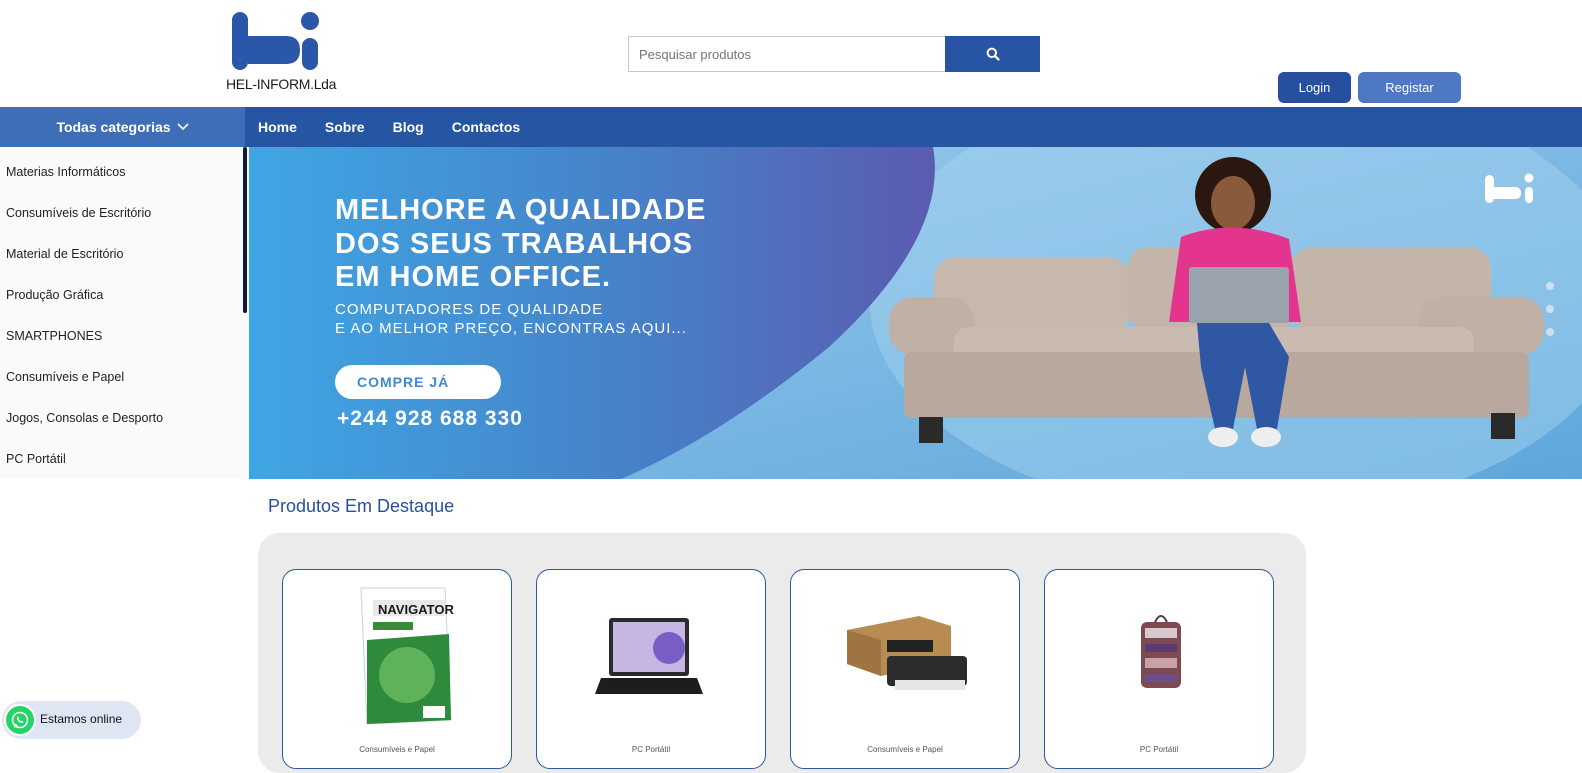 The width and height of the screenshot is (1582, 773). I want to click on banner-subtitle-1: COMPUTADORES DE QUALIDADE, so click(469, 309).